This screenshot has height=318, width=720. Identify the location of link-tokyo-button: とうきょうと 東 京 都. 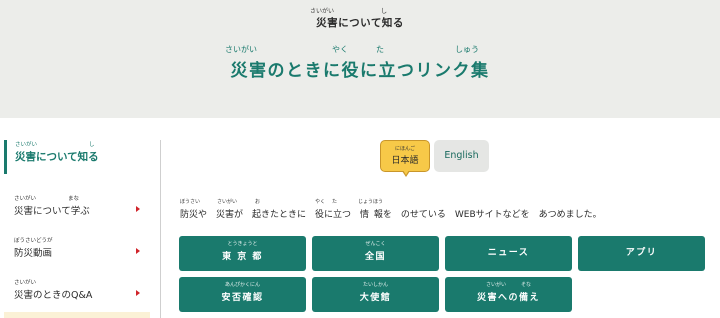
(242, 253).